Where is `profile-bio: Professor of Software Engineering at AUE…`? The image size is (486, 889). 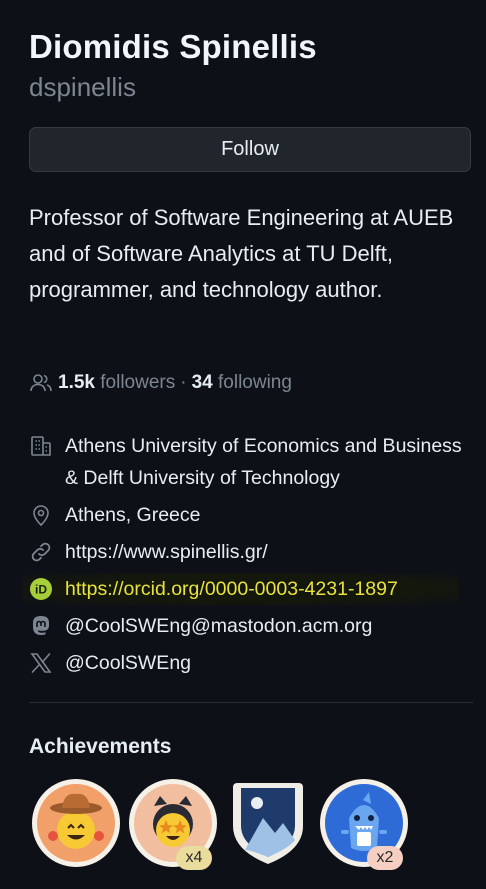 profile-bio: Professor of Software Engineering at AUE… is located at coordinates (241, 253).